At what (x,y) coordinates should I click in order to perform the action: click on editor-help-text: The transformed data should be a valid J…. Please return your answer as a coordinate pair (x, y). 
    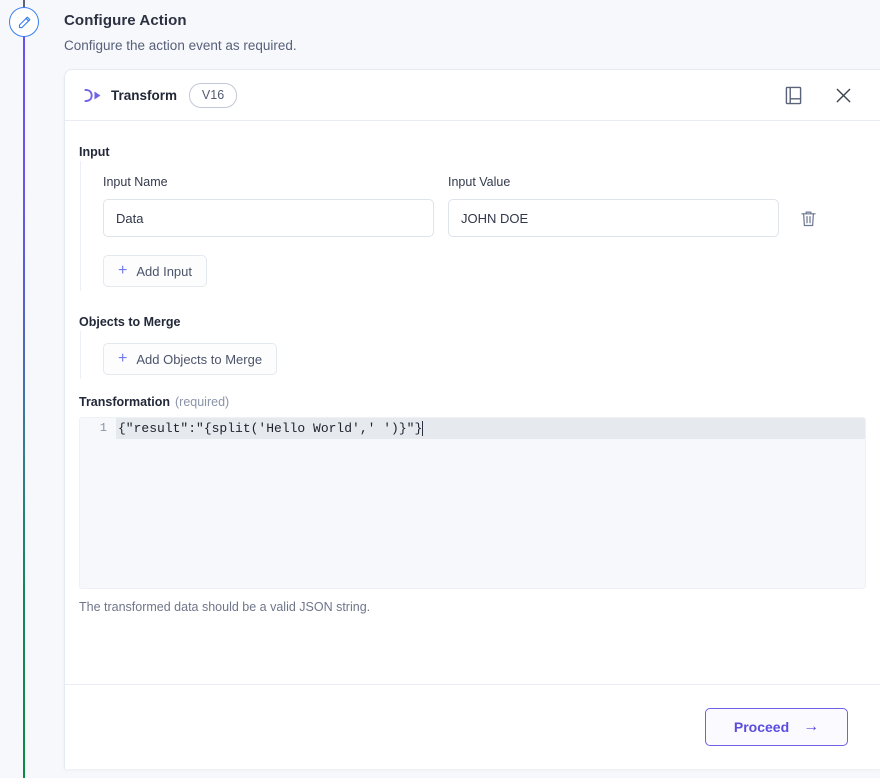
    Looking at the image, I should click on (225, 607).